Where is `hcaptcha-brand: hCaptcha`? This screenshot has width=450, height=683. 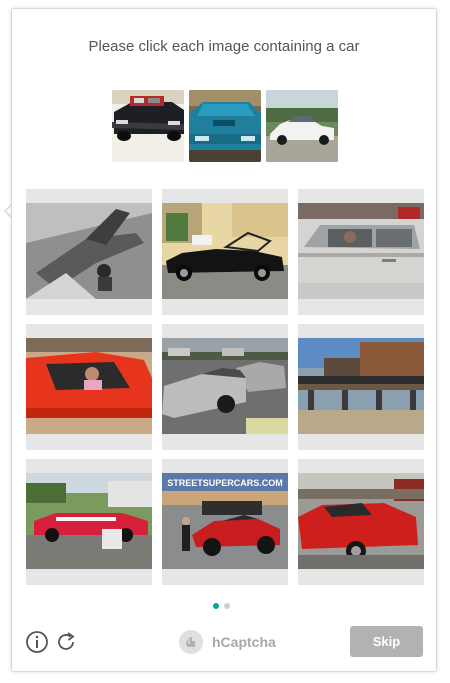
hcaptcha-brand: hCaptcha is located at coordinates (227, 642).